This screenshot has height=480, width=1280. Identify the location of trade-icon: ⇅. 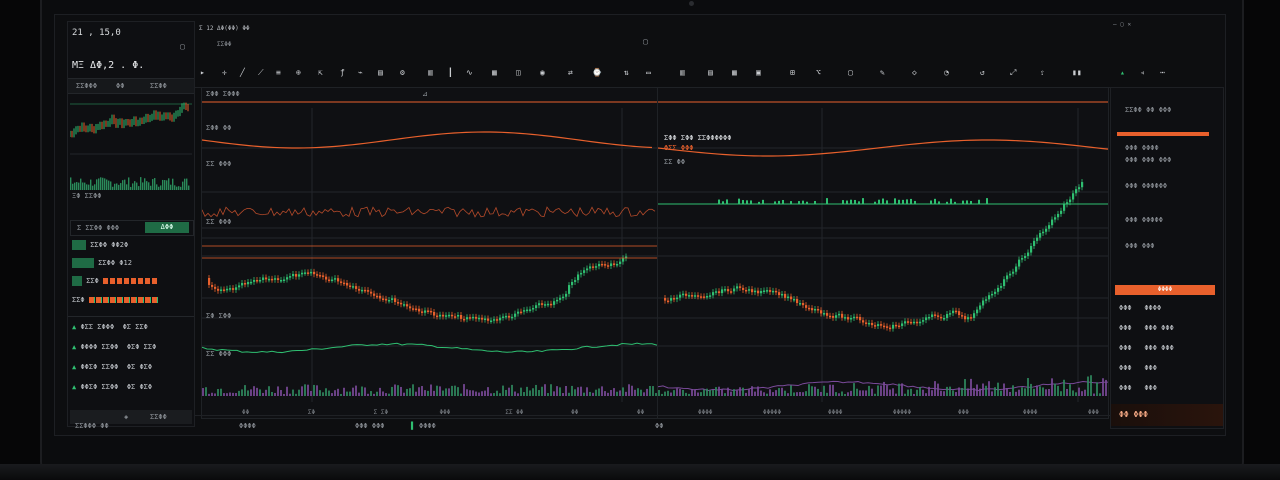
(626, 74).